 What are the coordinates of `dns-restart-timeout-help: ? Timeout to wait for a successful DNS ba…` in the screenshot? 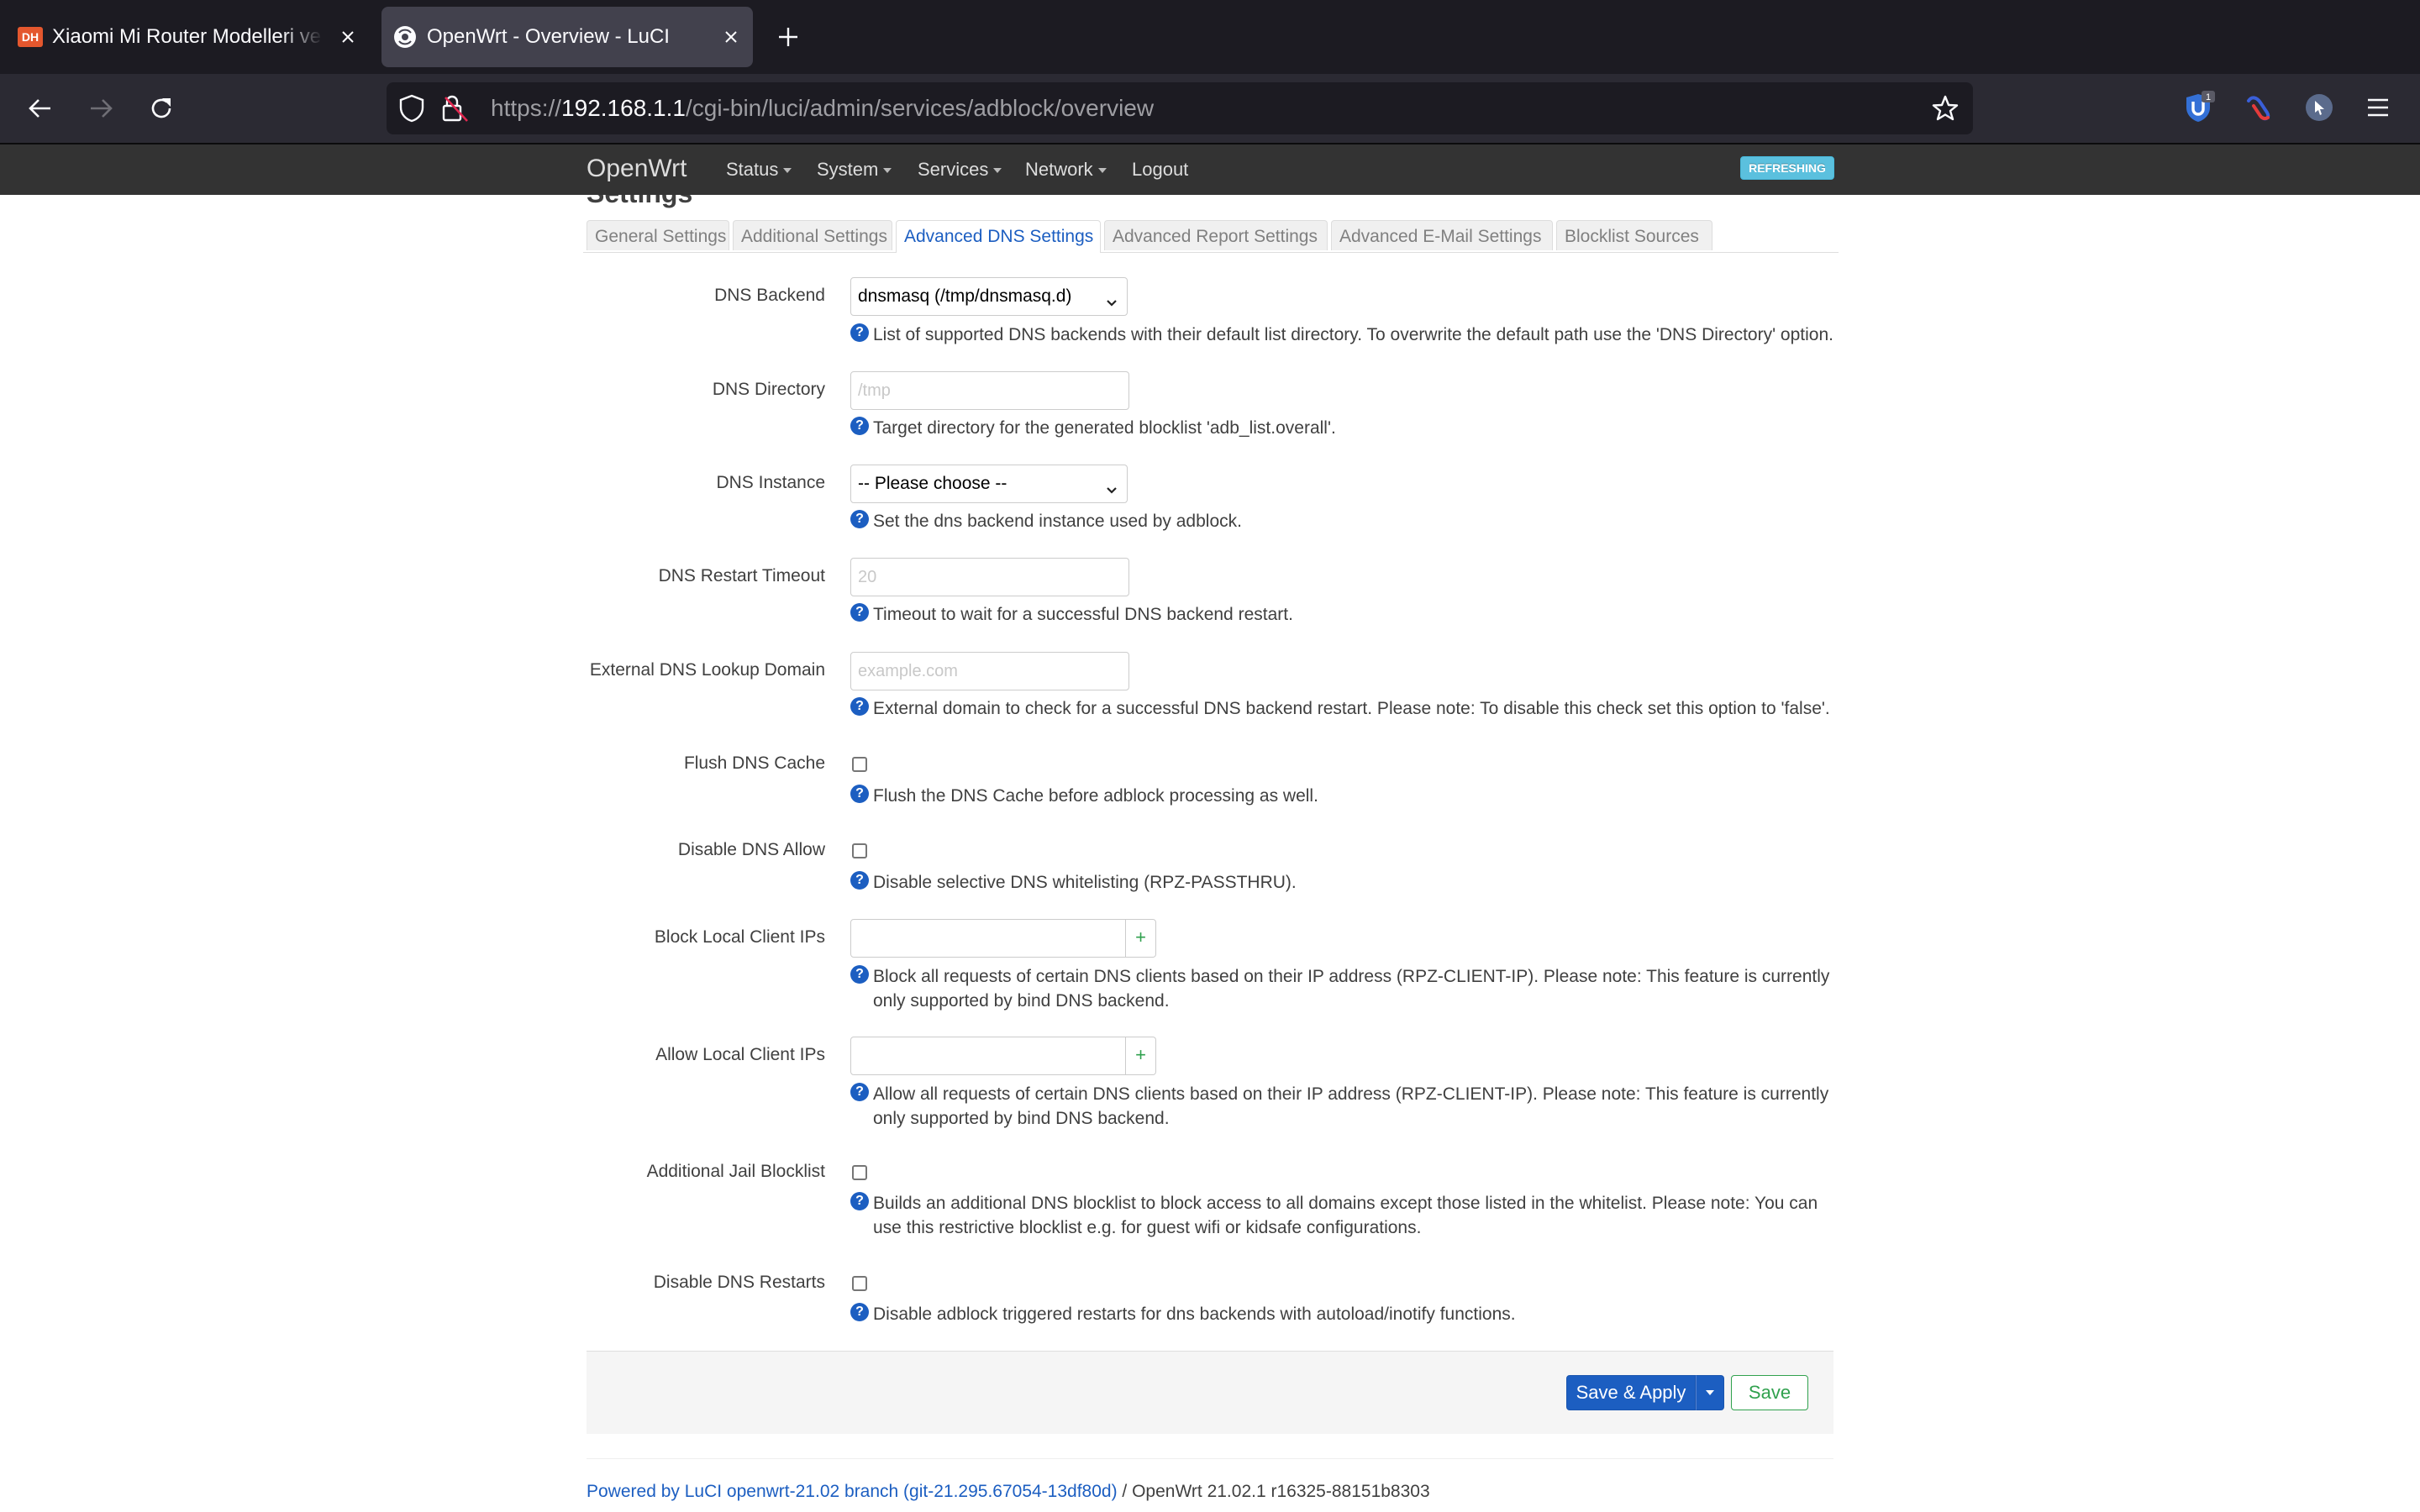 It's located at (1346, 614).